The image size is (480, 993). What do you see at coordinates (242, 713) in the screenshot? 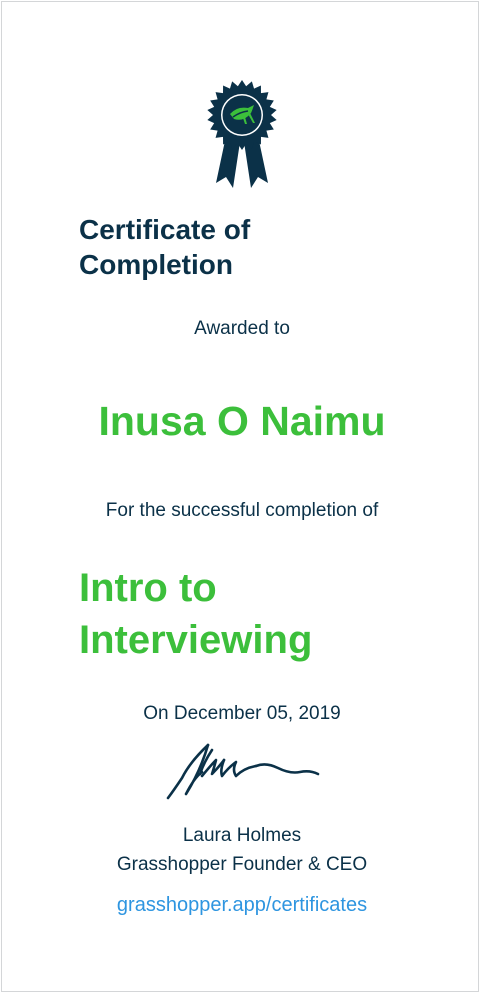
I see `completion-date: On December 05, 2019` at bounding box center [242, 713].